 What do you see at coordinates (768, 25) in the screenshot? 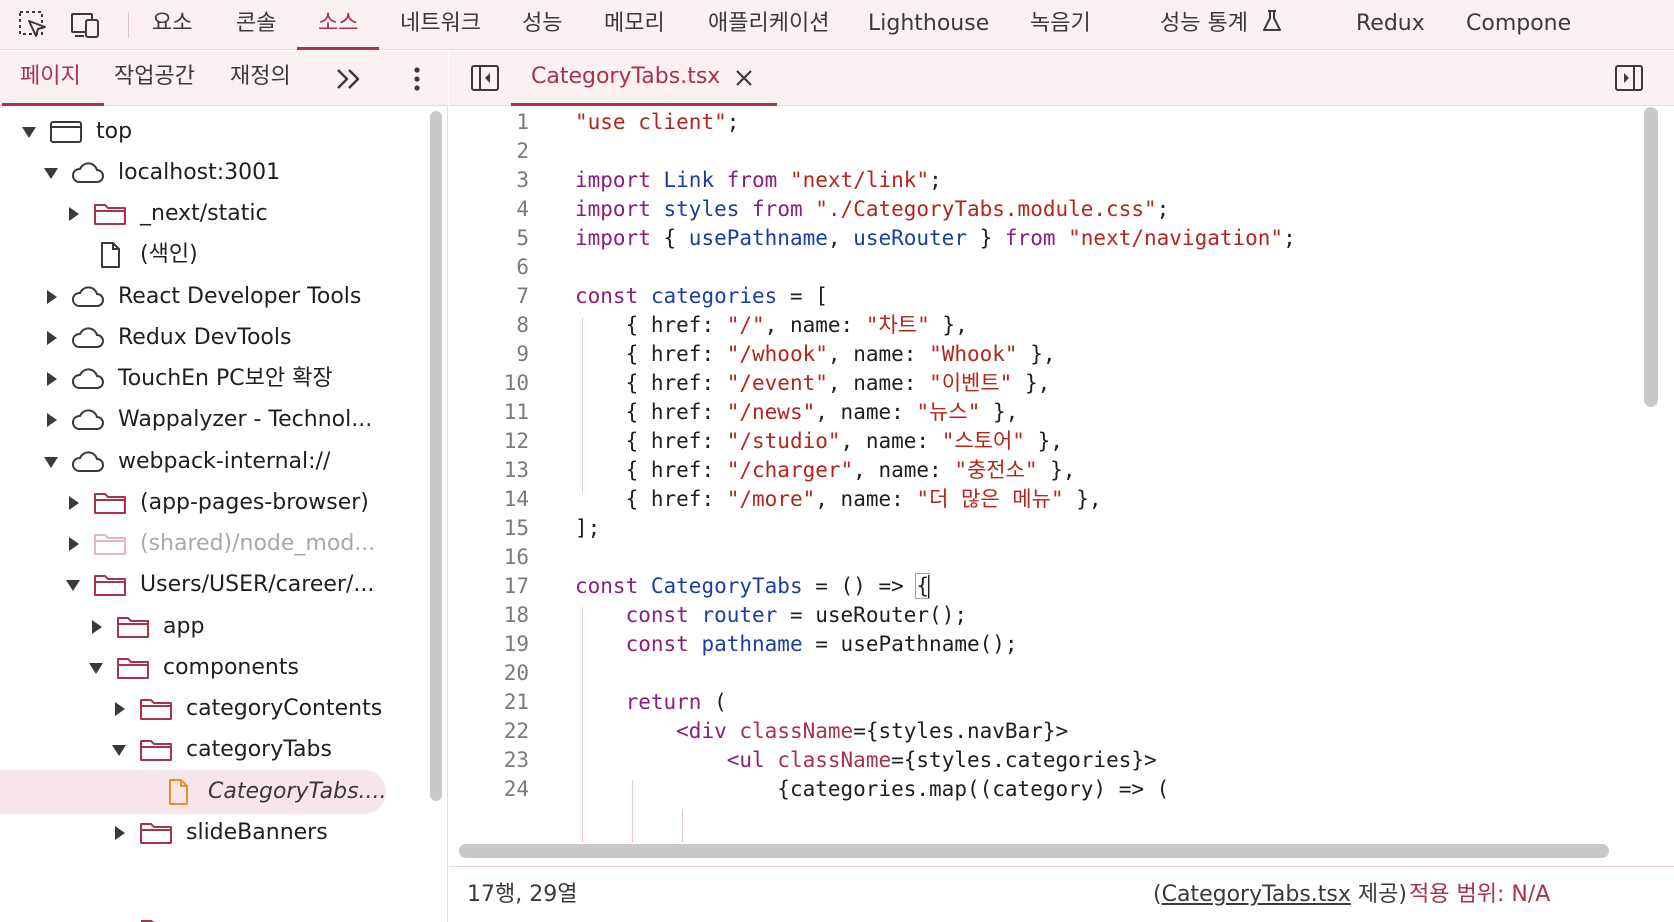
I see `tab-application: 애플리케이션` at bounding box center [768, 25].